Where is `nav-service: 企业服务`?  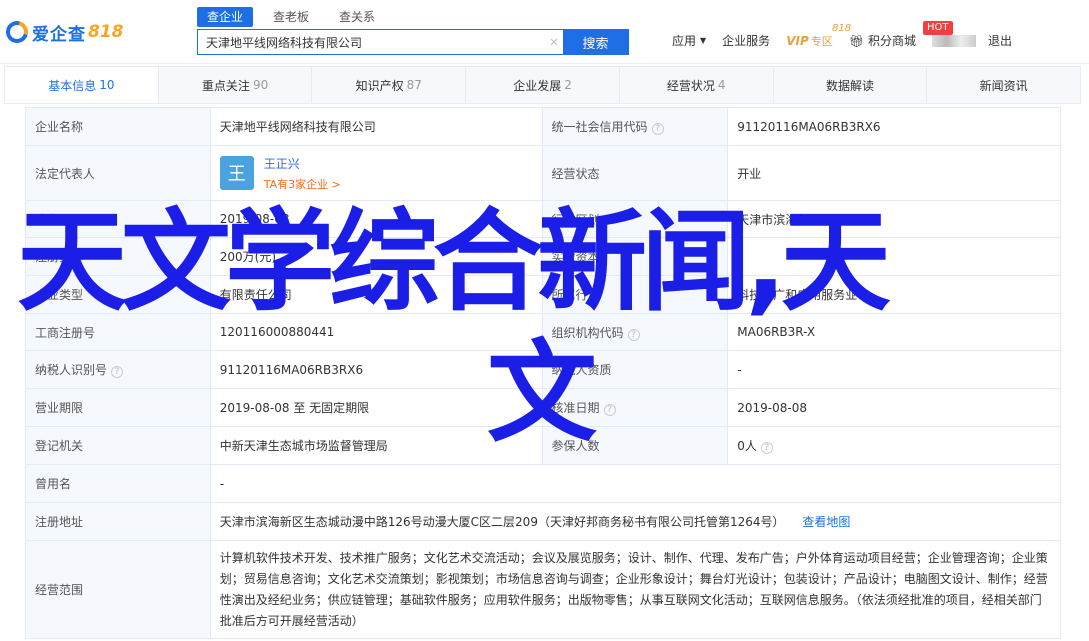
nav-service: 企业服务 is located at coordinates (746, 40).